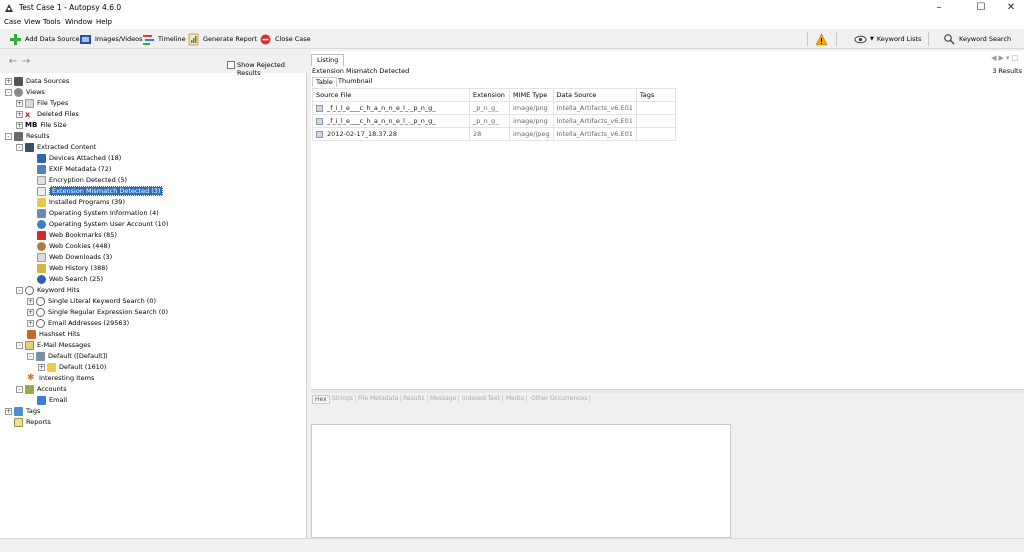 Image resolution: width=1024 pixels, height=552 pixels. Describe the element at coordinates (324, 82) in the screenshot. I see `subtab-table: Table` at that location.